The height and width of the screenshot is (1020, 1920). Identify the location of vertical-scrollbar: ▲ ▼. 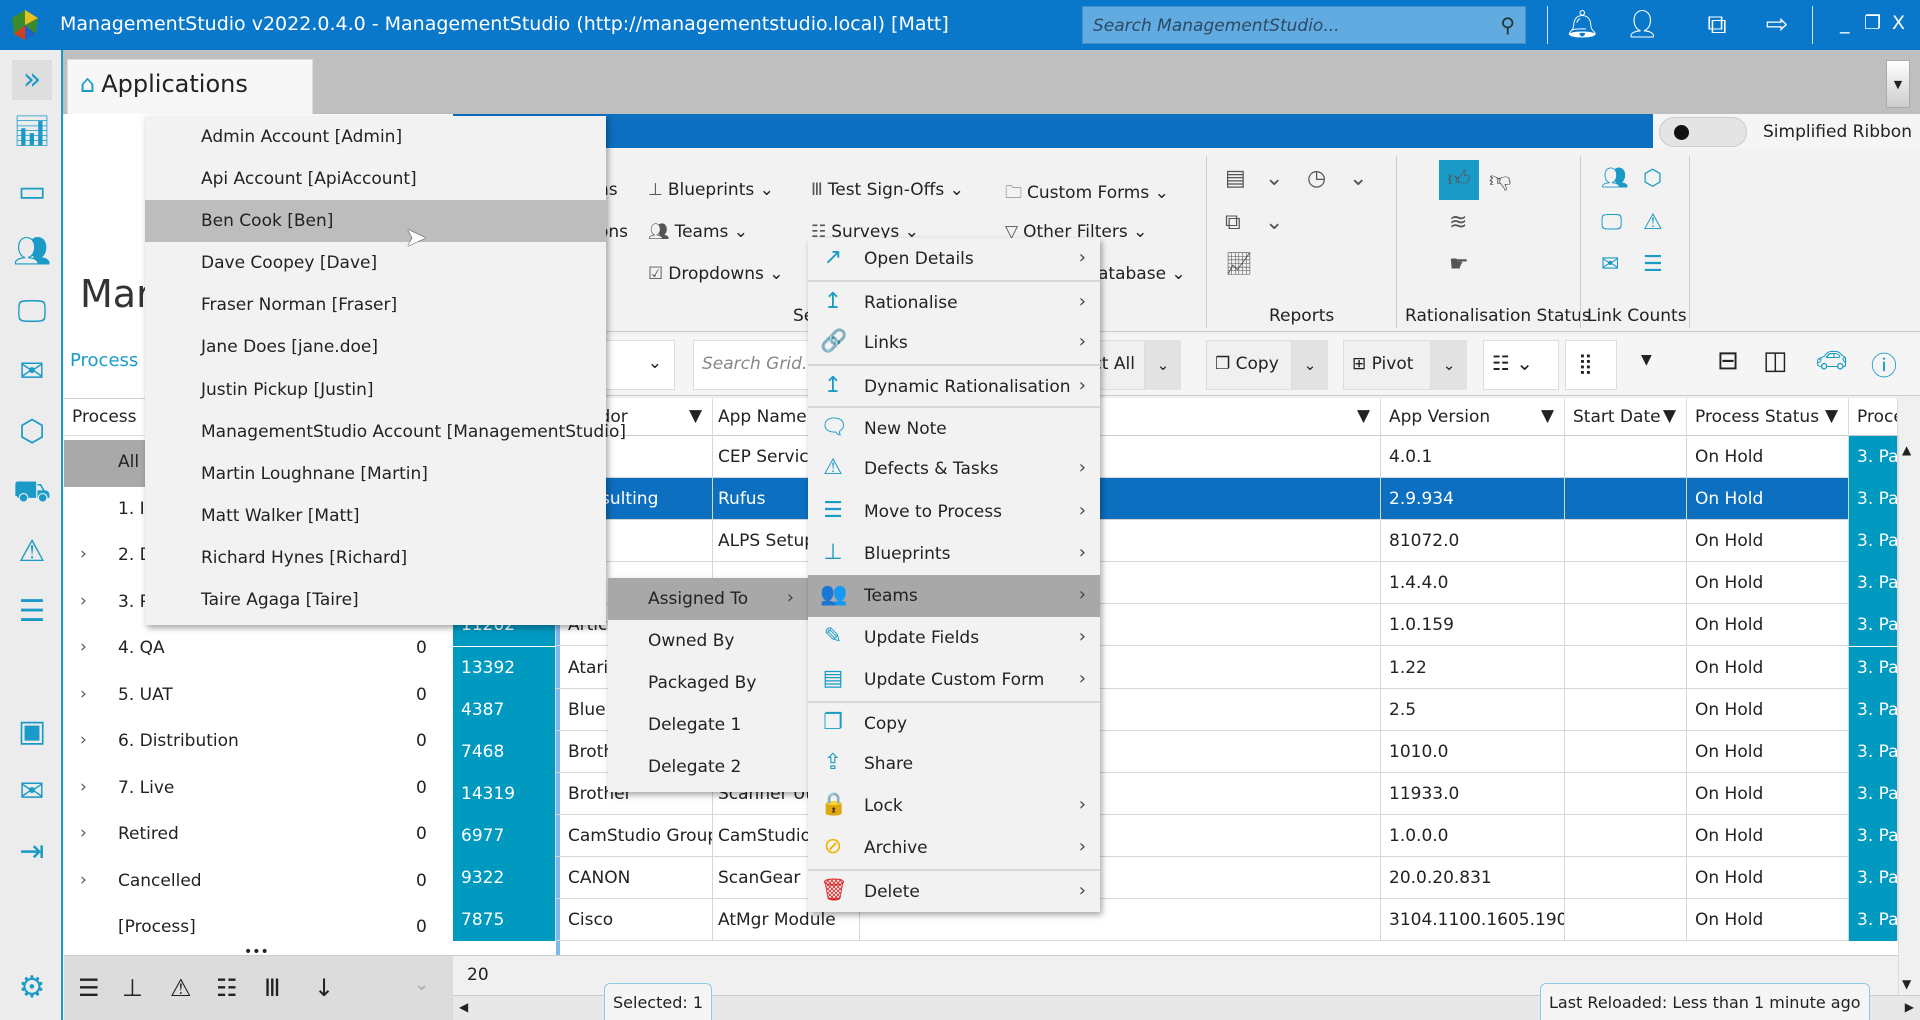
(1909, 715).